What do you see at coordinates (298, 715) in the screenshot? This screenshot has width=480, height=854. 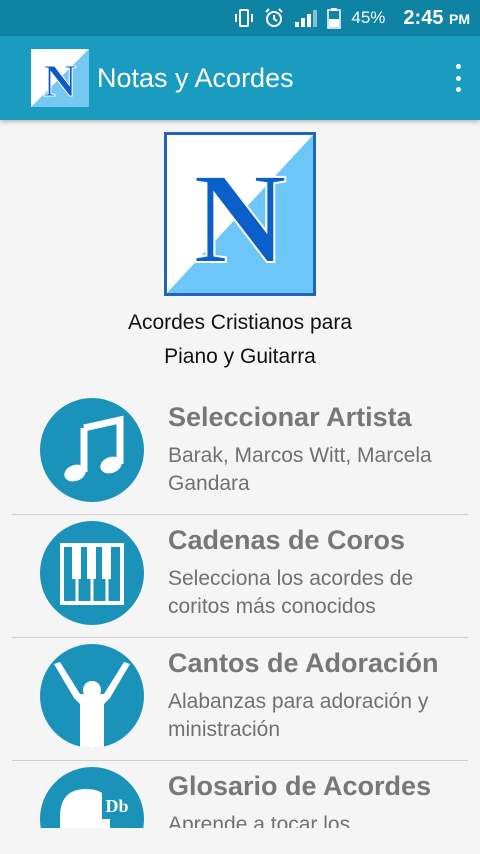 I see `menu-item-subtitle: Alabanzas para adoración y ministración` at bounding box center [298, 715].